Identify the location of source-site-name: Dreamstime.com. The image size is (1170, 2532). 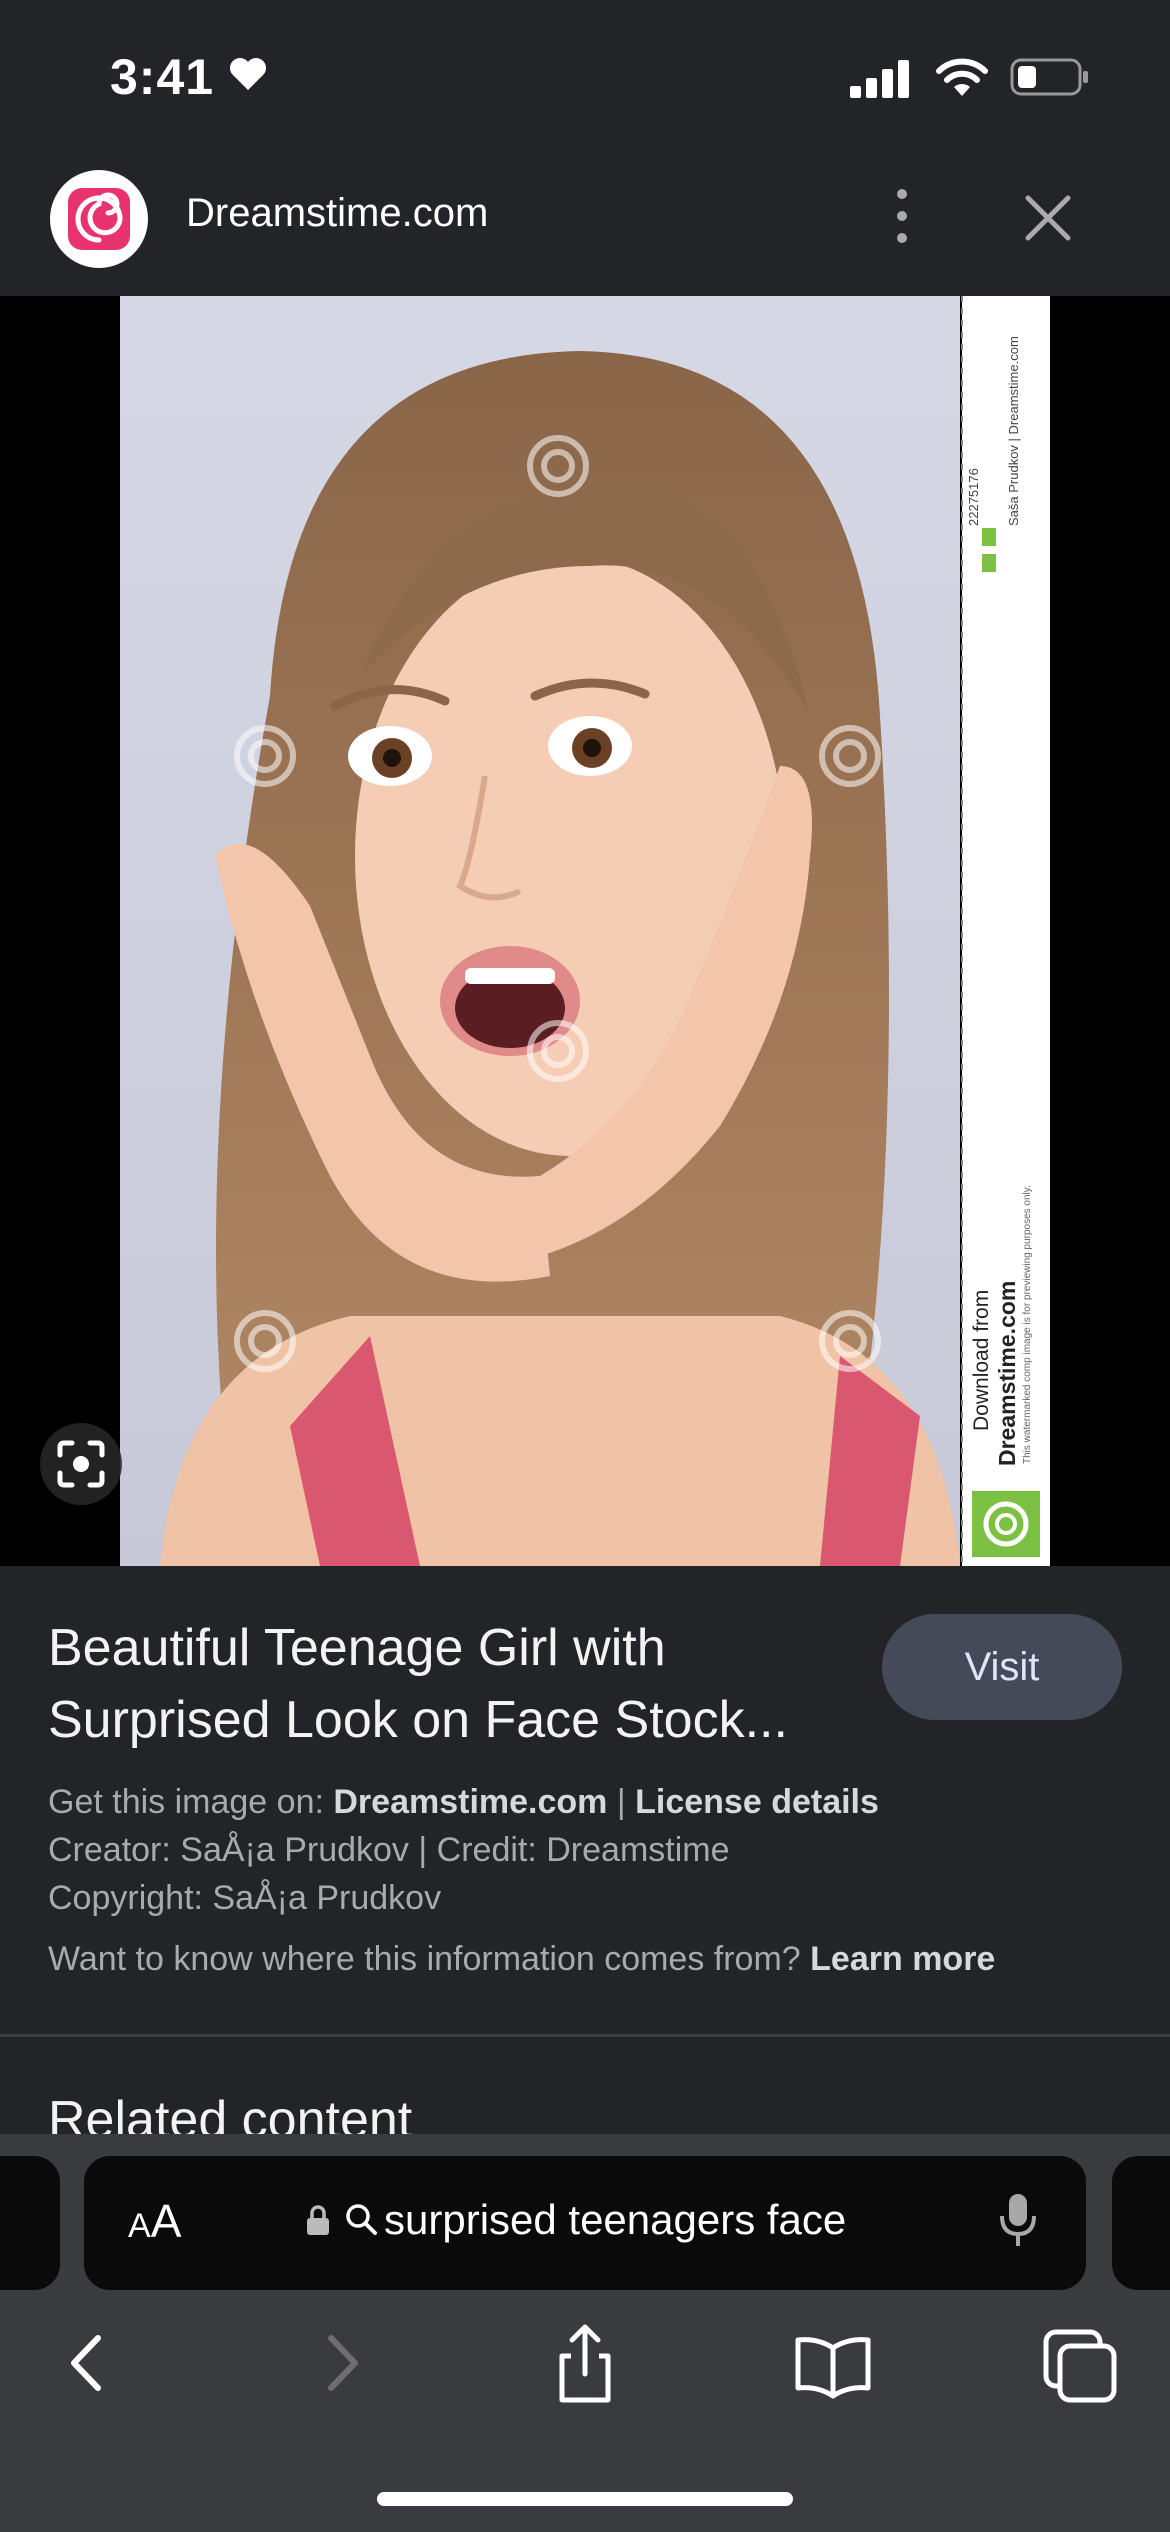
(337, 213).